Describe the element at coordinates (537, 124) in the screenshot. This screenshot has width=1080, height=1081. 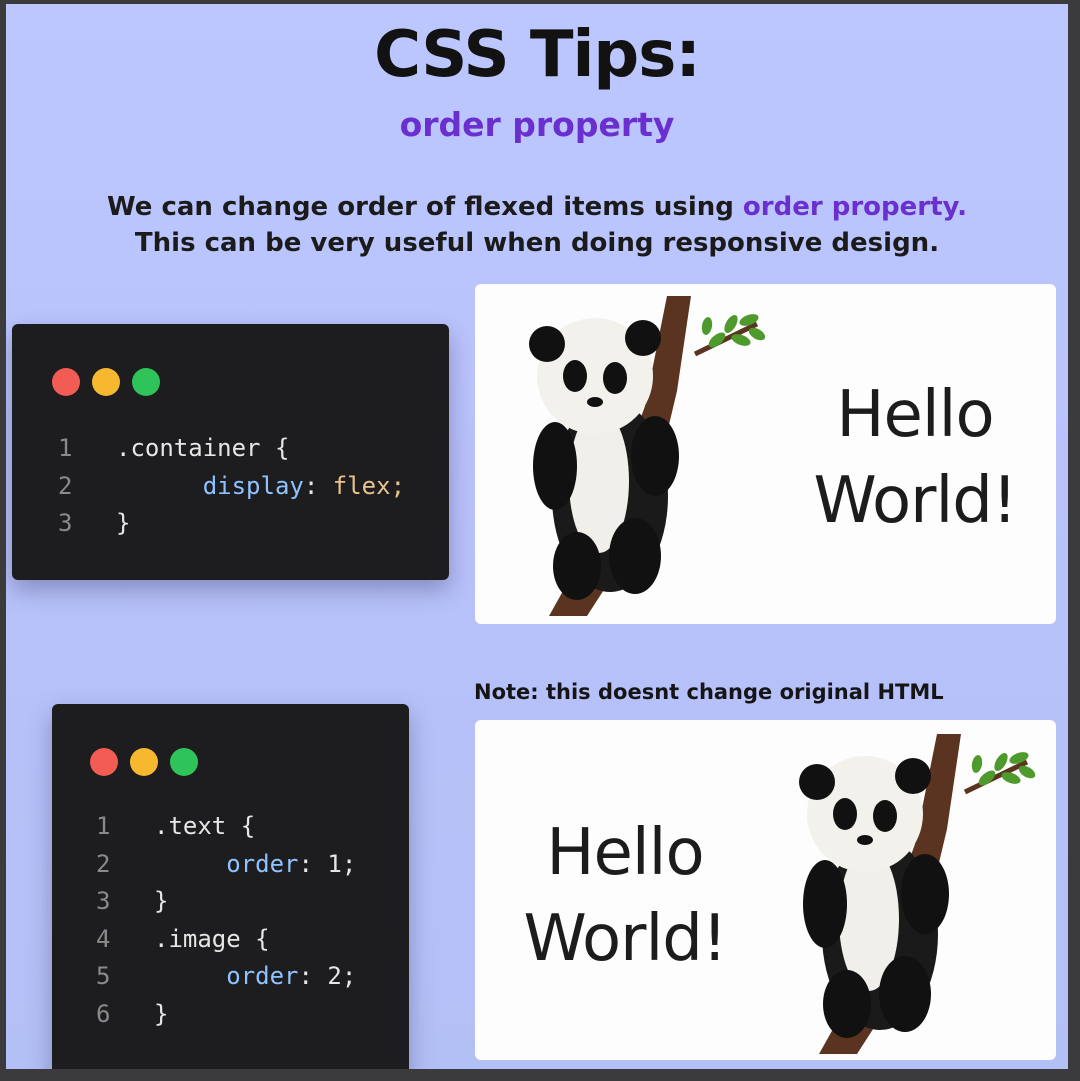
I see `page-subtitle: order property` at that location.